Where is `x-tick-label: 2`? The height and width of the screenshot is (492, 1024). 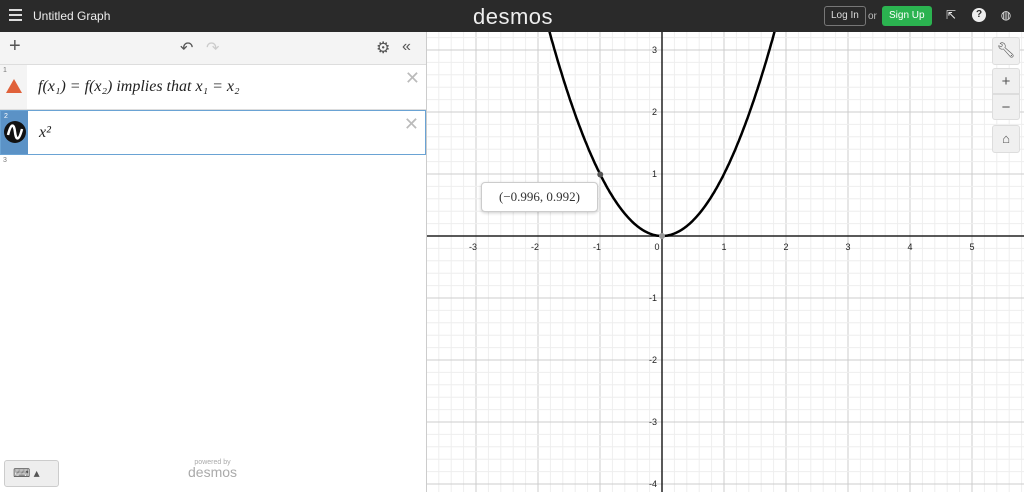 x-tick-label: 2 is located at coordinates (785, 247).